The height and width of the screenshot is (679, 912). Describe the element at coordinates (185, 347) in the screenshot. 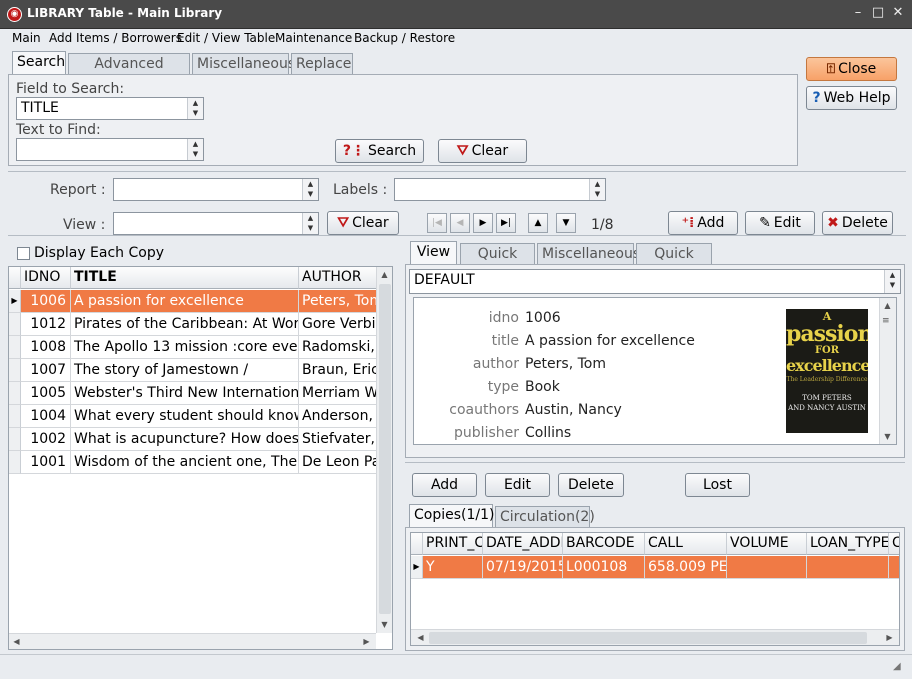

I see `cell-title: The Apollo 13 mission :core events` at that location.